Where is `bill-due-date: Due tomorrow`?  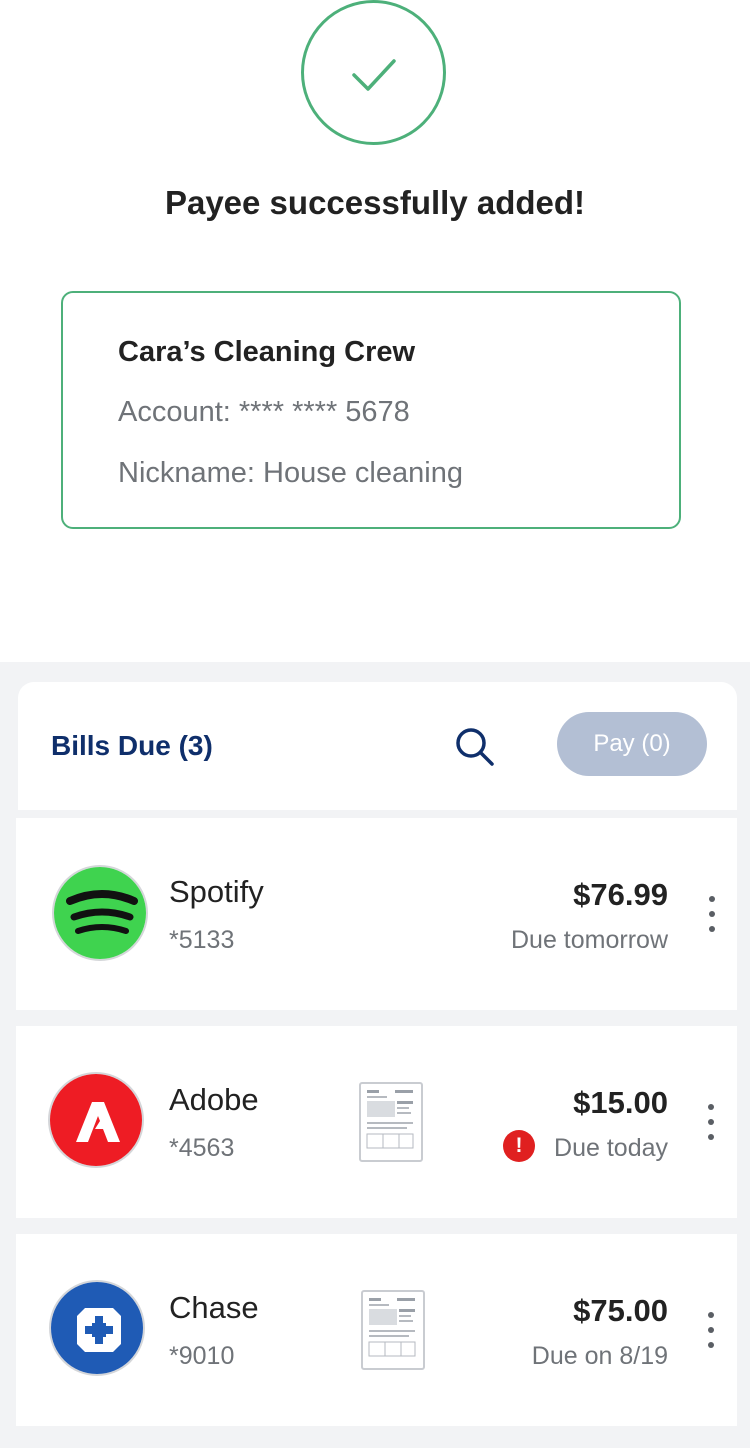
bill-due-date: Due tomorrow is located at coordinates (589, 940).